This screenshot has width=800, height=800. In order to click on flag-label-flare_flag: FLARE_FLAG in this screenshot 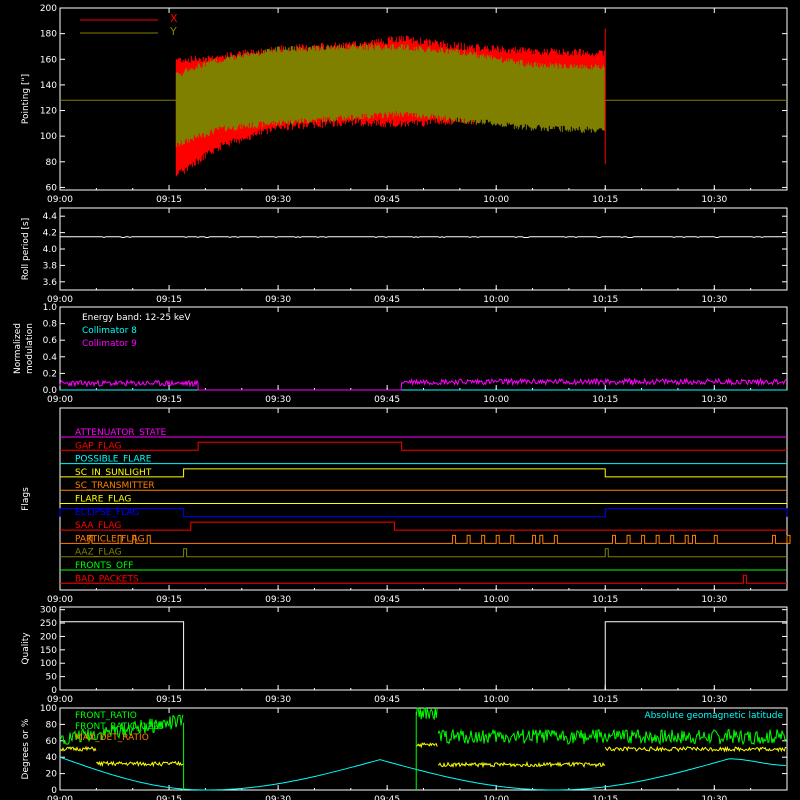, I will do `click(103, 500)`.